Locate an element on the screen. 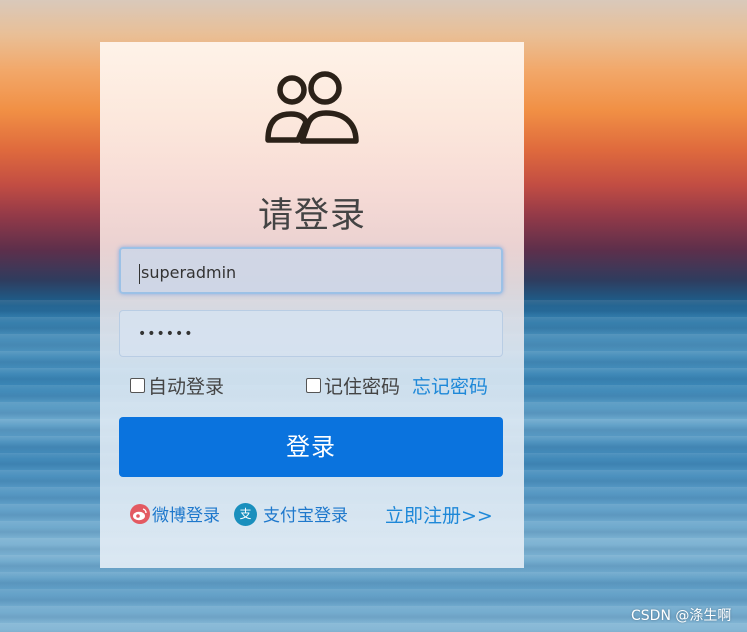 The width and height of the screenshot is (747, 632). weibo-login-label: 微博登录 is located at coordinates (186, 516).